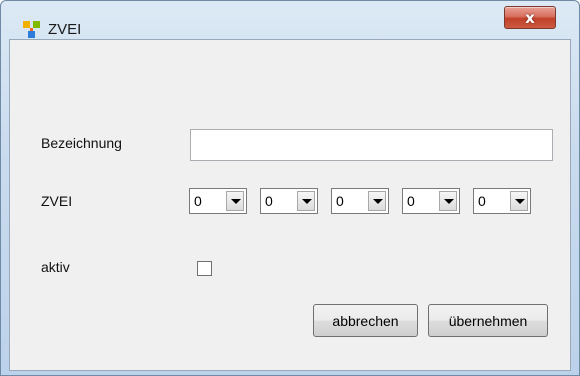 The image size is (580, 376). I want to click on bezeichnung-input, so click(371, 145).